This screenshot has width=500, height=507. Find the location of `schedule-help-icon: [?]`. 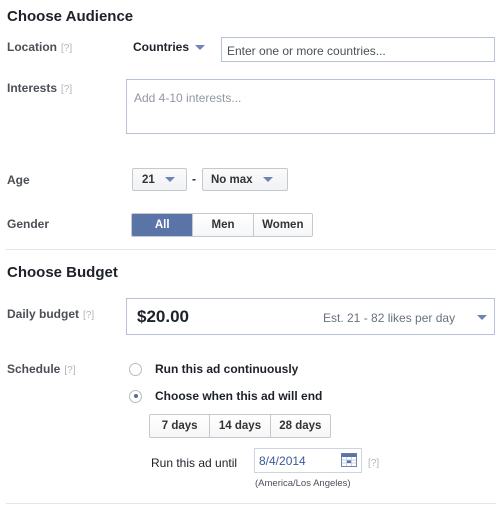

schedule-help-icon: [?] is located at coordinates (69, 370).